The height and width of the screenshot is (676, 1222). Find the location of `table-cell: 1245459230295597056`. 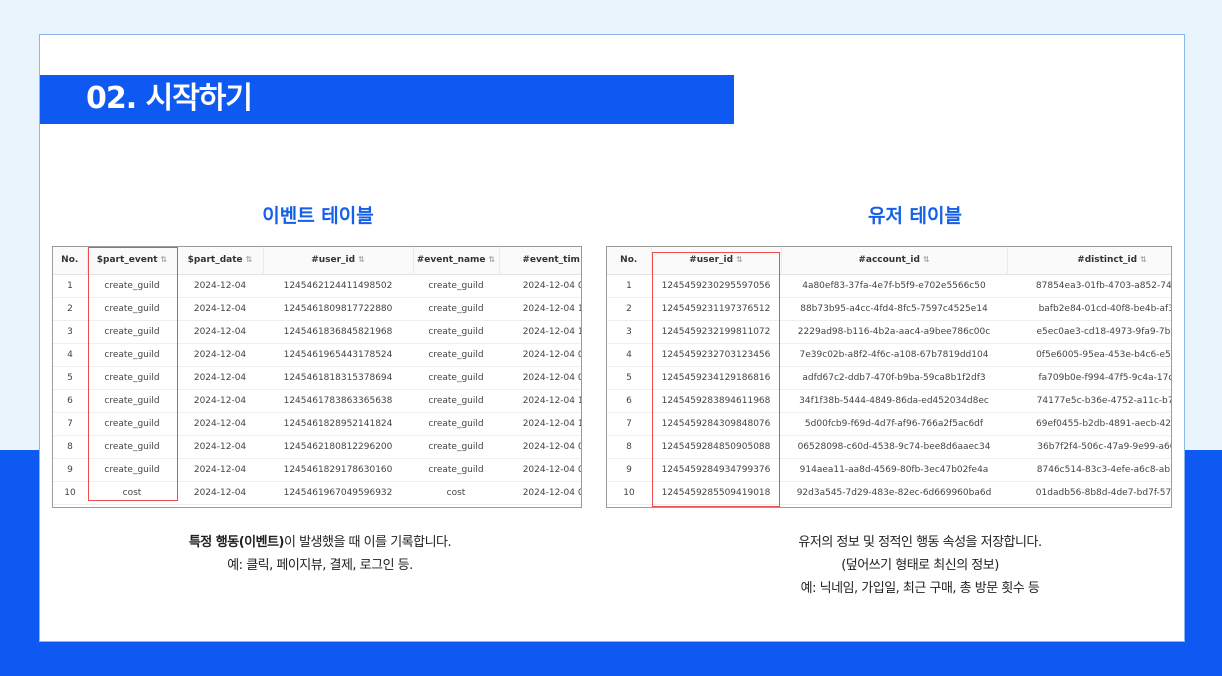

table-cell: 1245459230295597056 is located at coordinates (716, 286).